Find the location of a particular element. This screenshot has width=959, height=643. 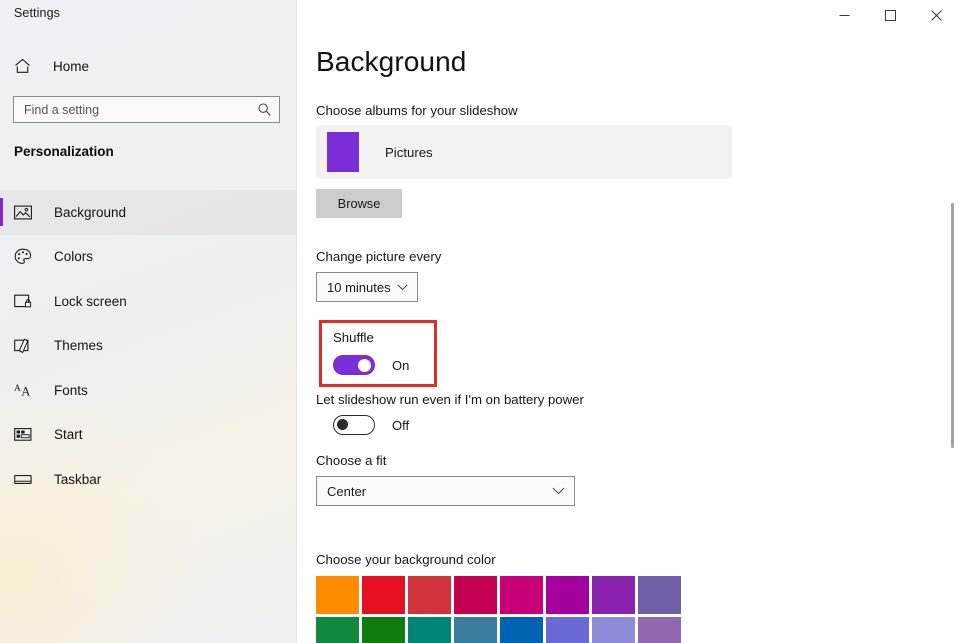

page-title: Background is located at coordinates (391, 61).